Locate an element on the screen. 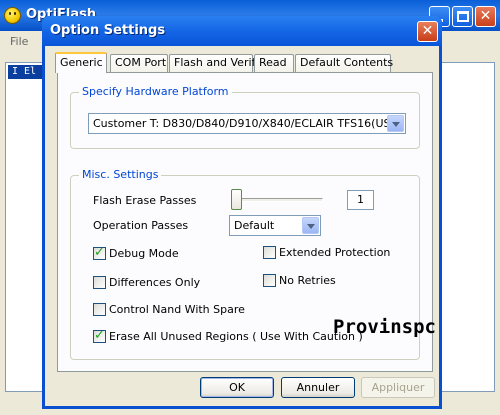 The image size is (500, 415). flash-erase-slider-thumb is located at coordinates (236, 199).